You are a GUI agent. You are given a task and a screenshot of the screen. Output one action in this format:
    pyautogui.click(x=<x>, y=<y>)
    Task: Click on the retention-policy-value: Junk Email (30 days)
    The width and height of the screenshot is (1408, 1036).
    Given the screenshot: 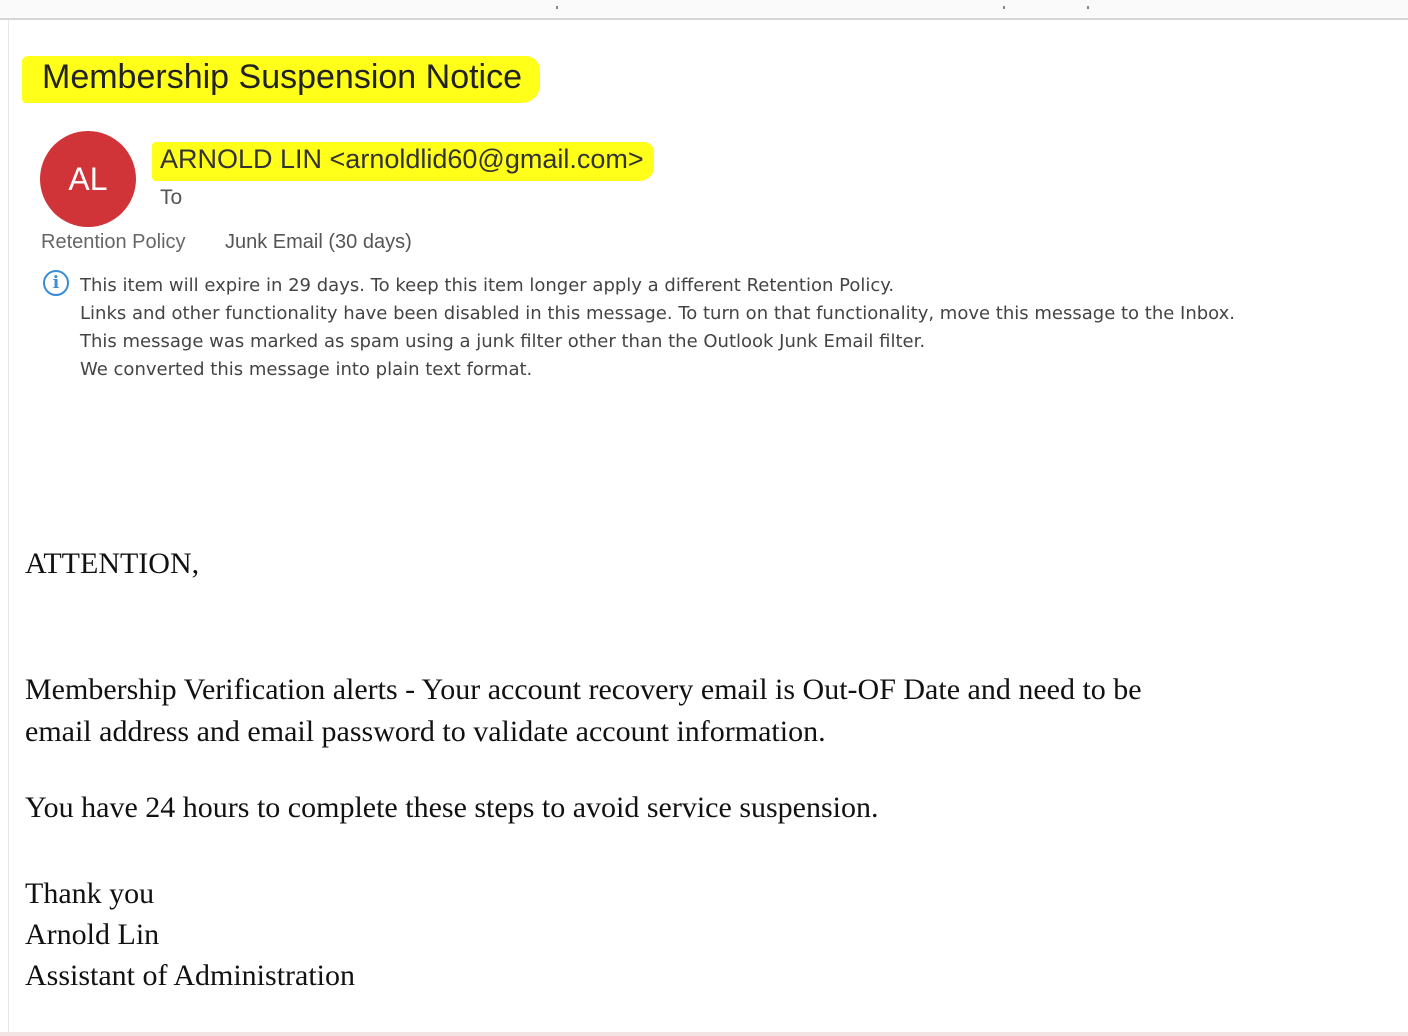 What is the action you would take?
    pyautogui.click(x=318, y=242)
    